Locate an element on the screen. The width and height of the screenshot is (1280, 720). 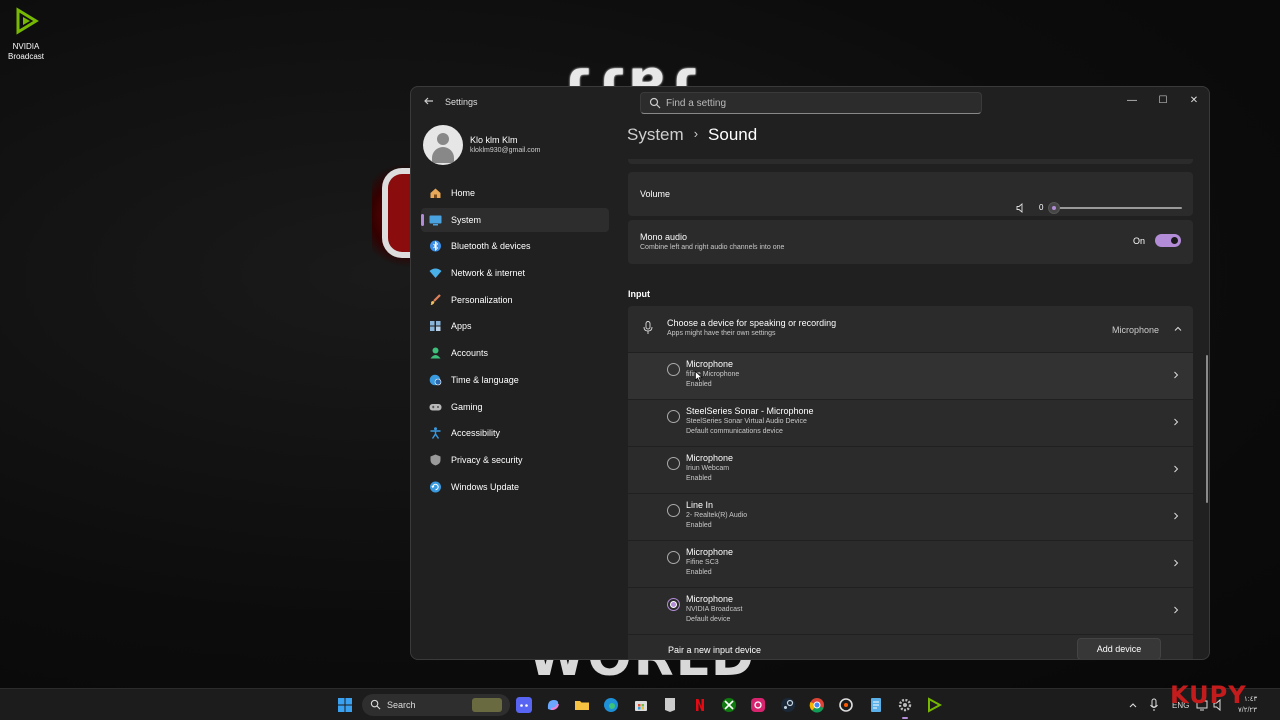
settings-gear-icon is located at coordinates (905, 705).